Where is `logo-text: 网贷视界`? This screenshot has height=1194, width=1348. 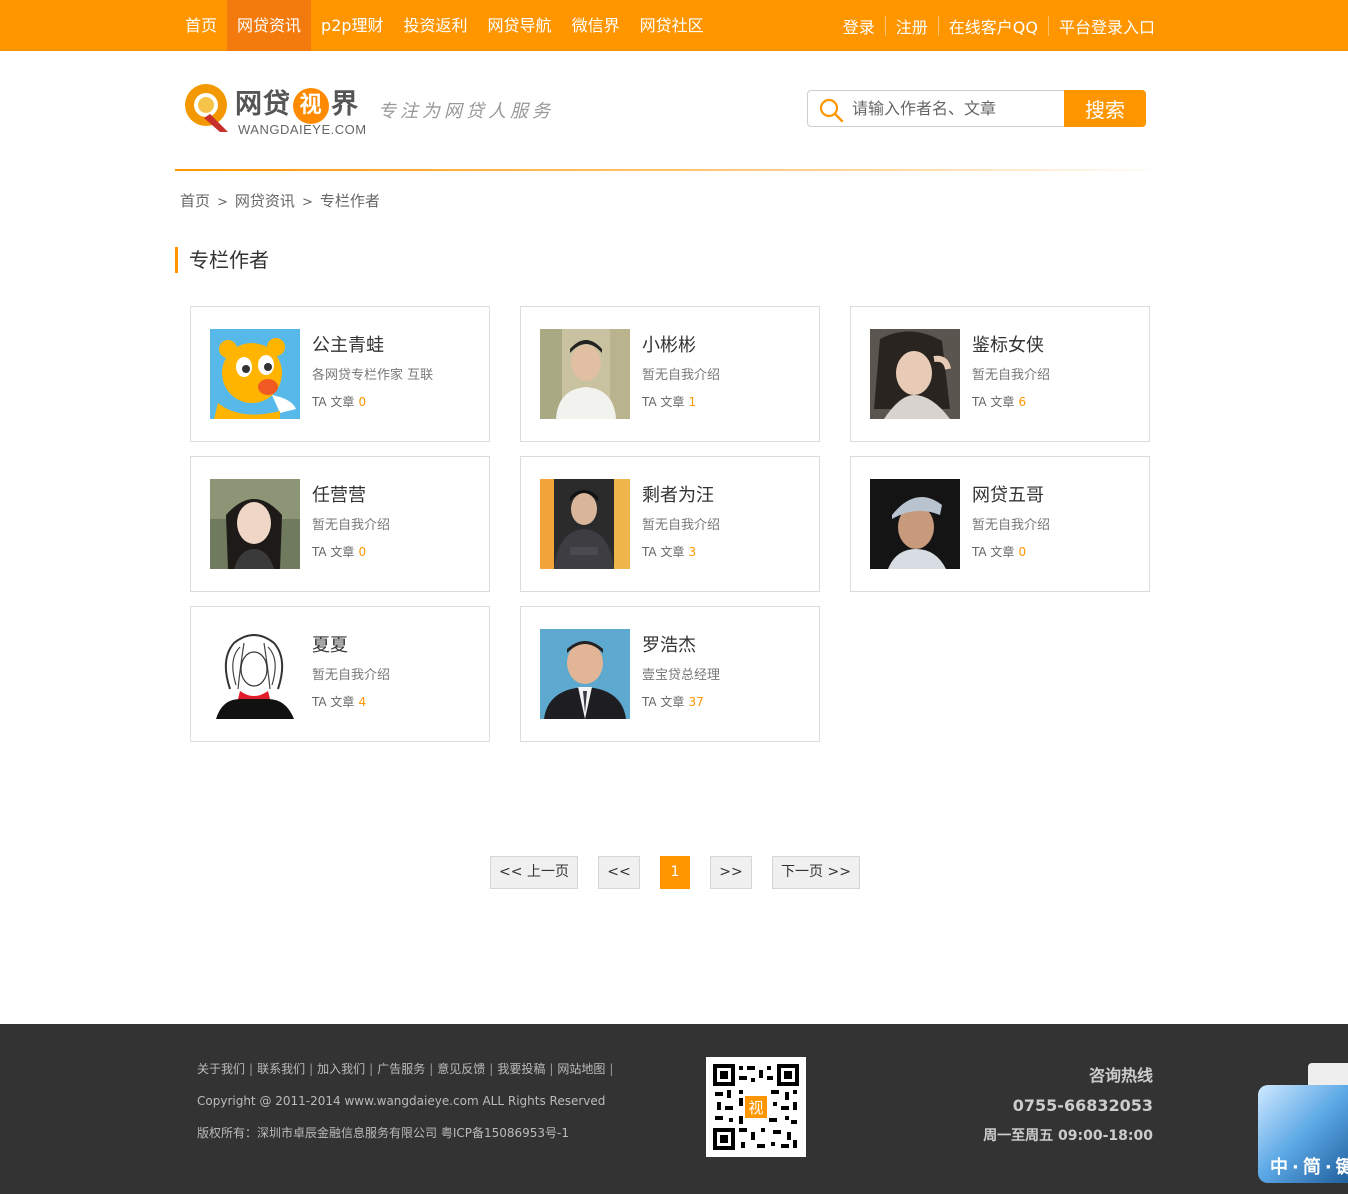 logo-text: 网贷视界 is located at coordinates (297, 103).